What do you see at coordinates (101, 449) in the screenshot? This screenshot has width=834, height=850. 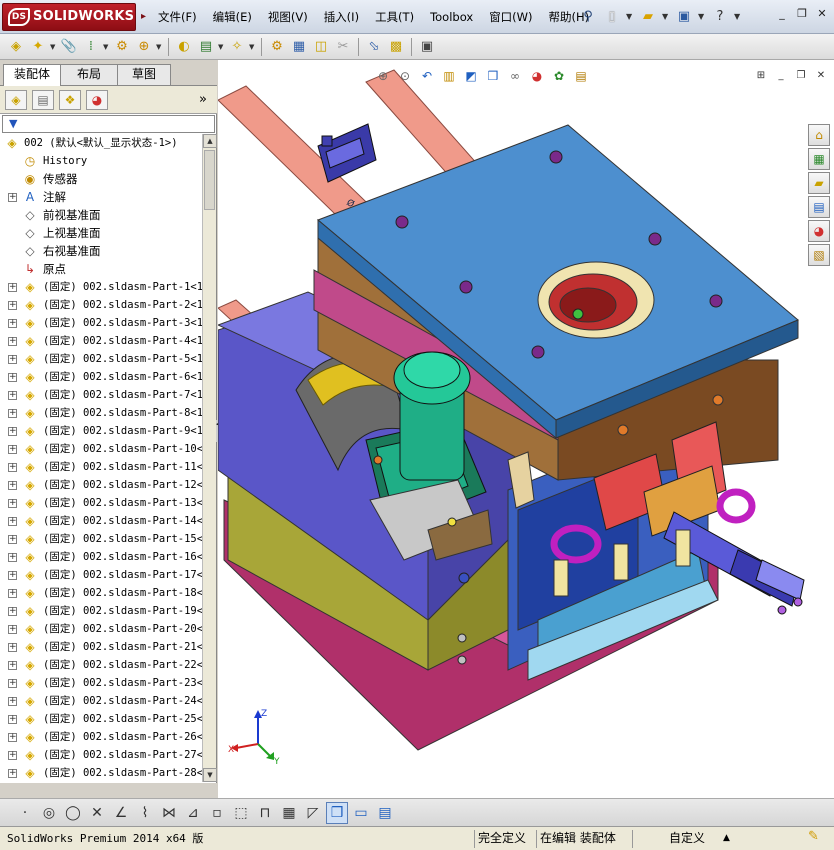 I see `tree-item-part: + ◈ (固定) 002.sldasm-Part-10<` at bounding box center [101, 449].